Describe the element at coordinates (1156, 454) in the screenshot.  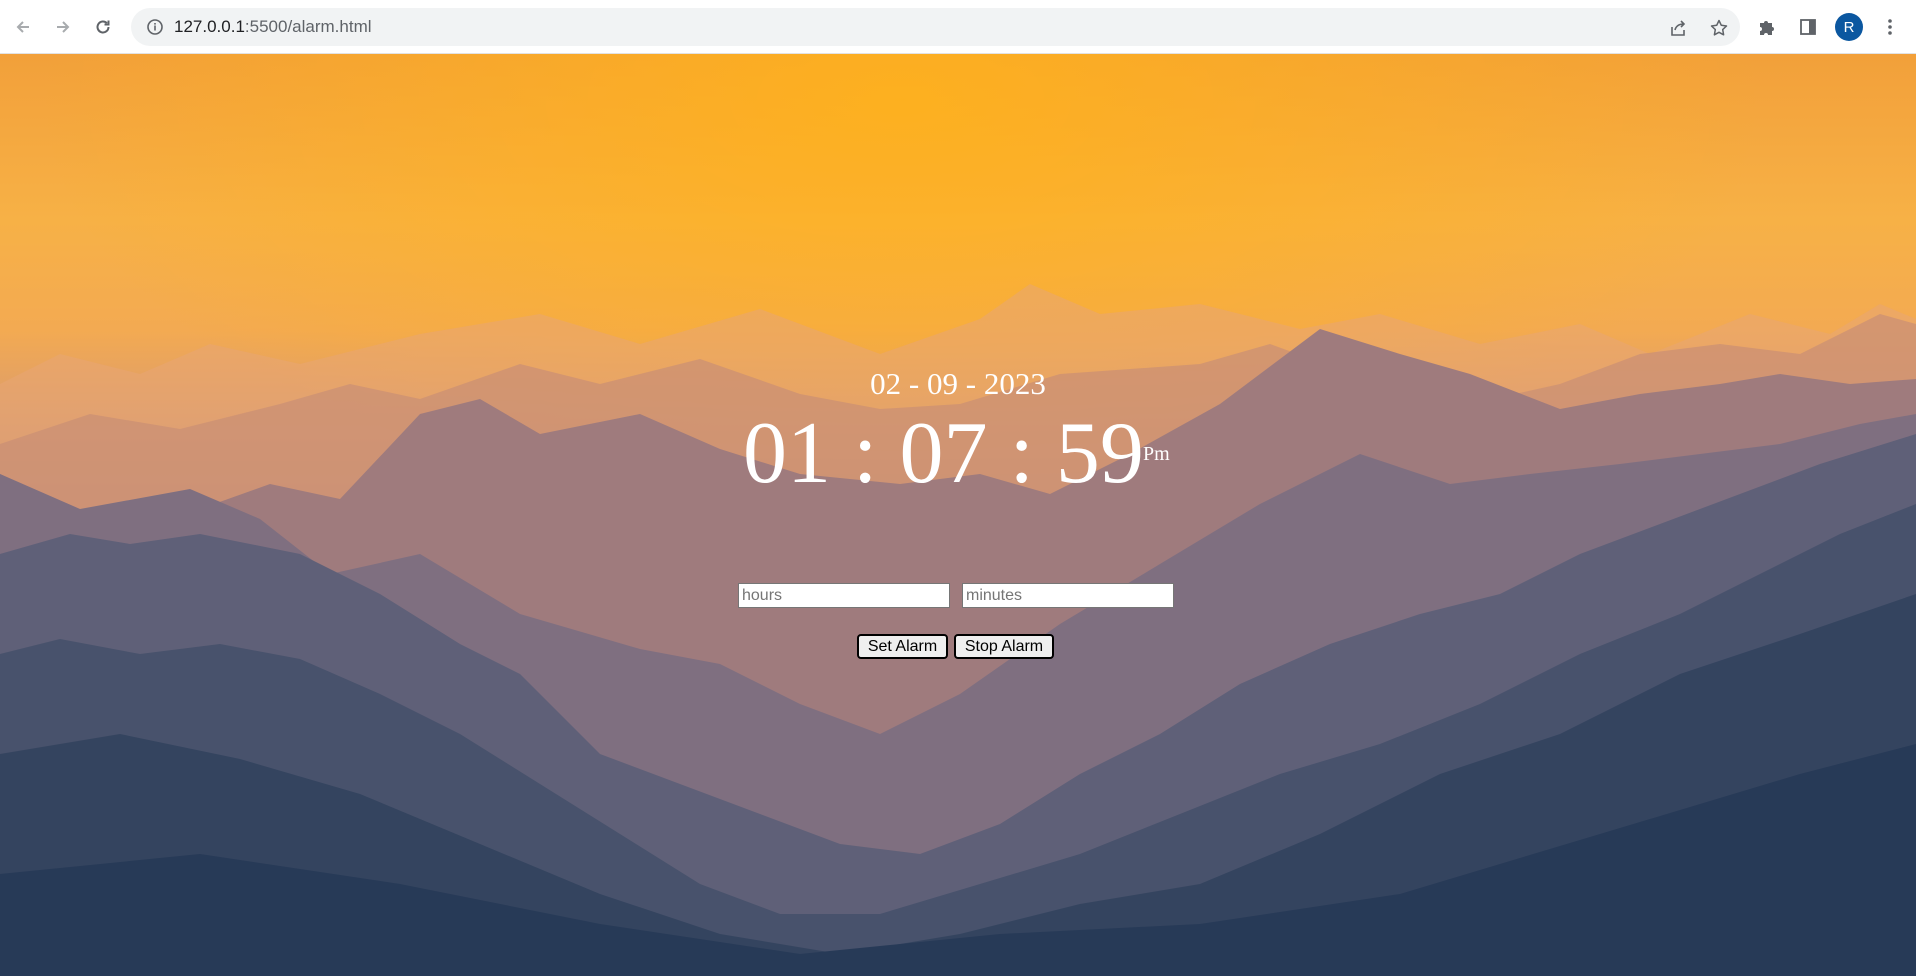
I see `am-pm-indicator: Pm` at that location.